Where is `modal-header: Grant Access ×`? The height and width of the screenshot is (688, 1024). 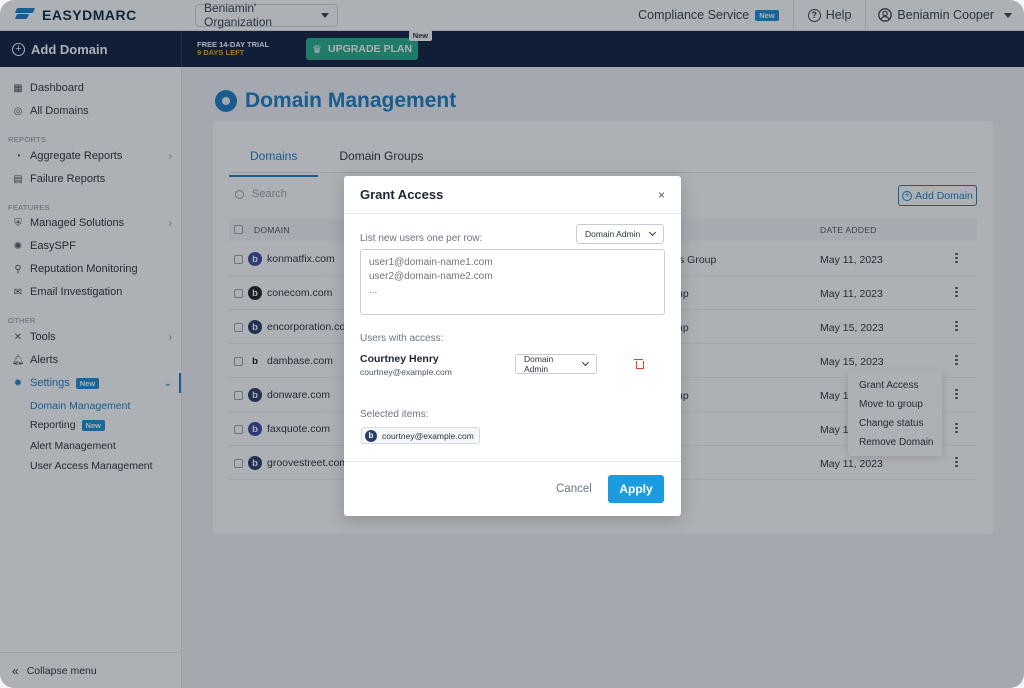
modal-header: Grant Access × is located at coordinates (512, 195).